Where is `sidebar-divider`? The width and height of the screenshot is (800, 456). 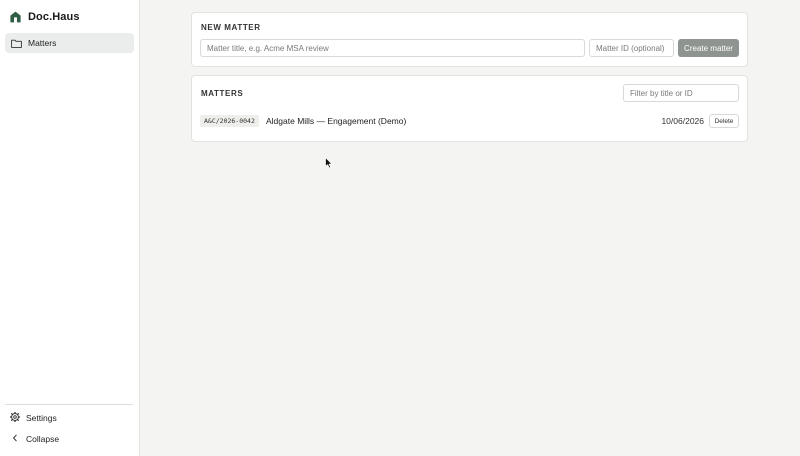
sidebar-divider is located at coordinates (69, 404).